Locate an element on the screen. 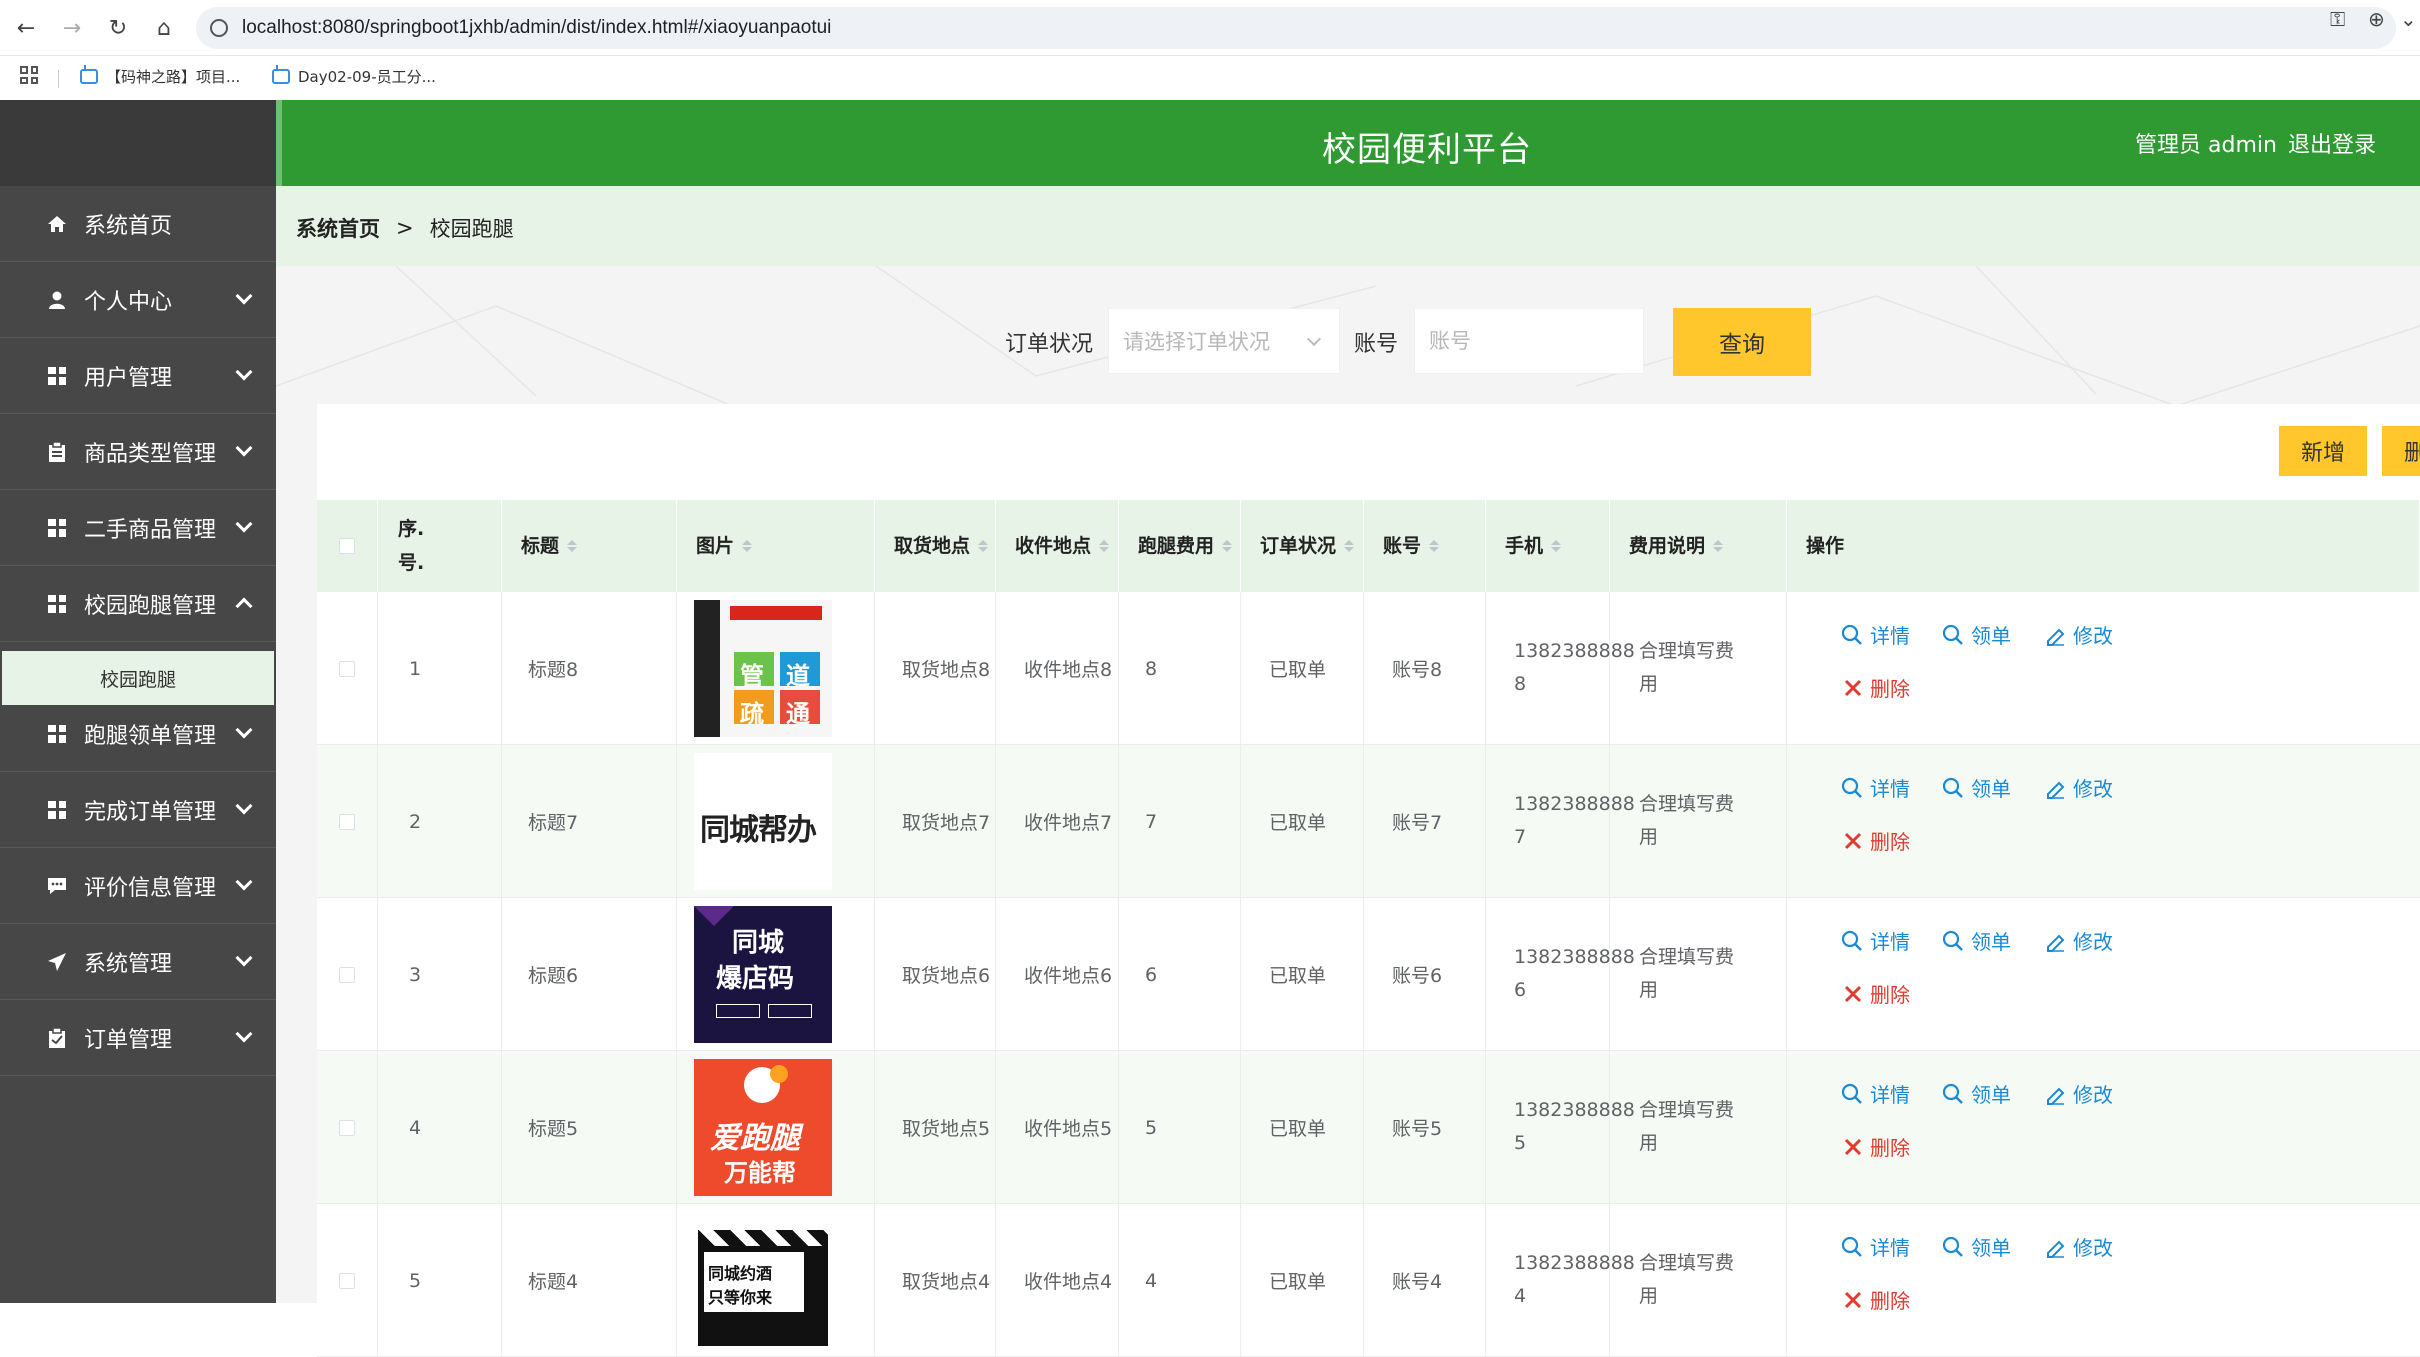 The width and height of the screenshot is (2420, 1357). apps-icon is located at coordinates (29, 75).